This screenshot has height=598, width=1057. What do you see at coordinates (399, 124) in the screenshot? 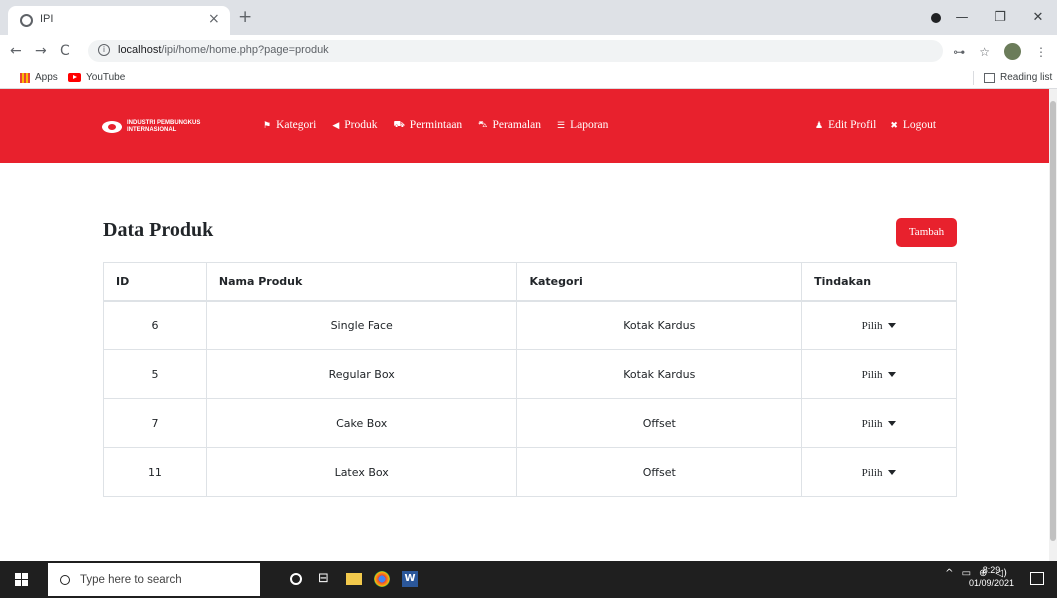
I see `truck-icon: ⛟` at bounding box center [399, 124].